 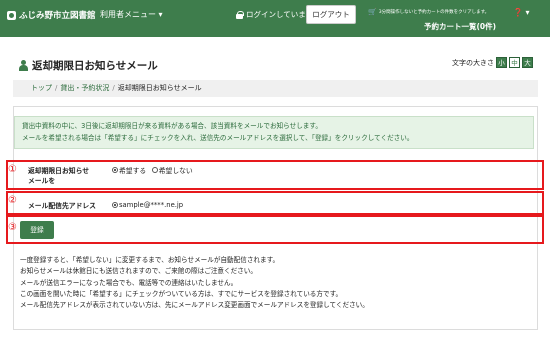 What do you see at coordinates (280, 14) in the screenshot?
I see `login-status-text: ログインしています` at bounding box center [280, 14].